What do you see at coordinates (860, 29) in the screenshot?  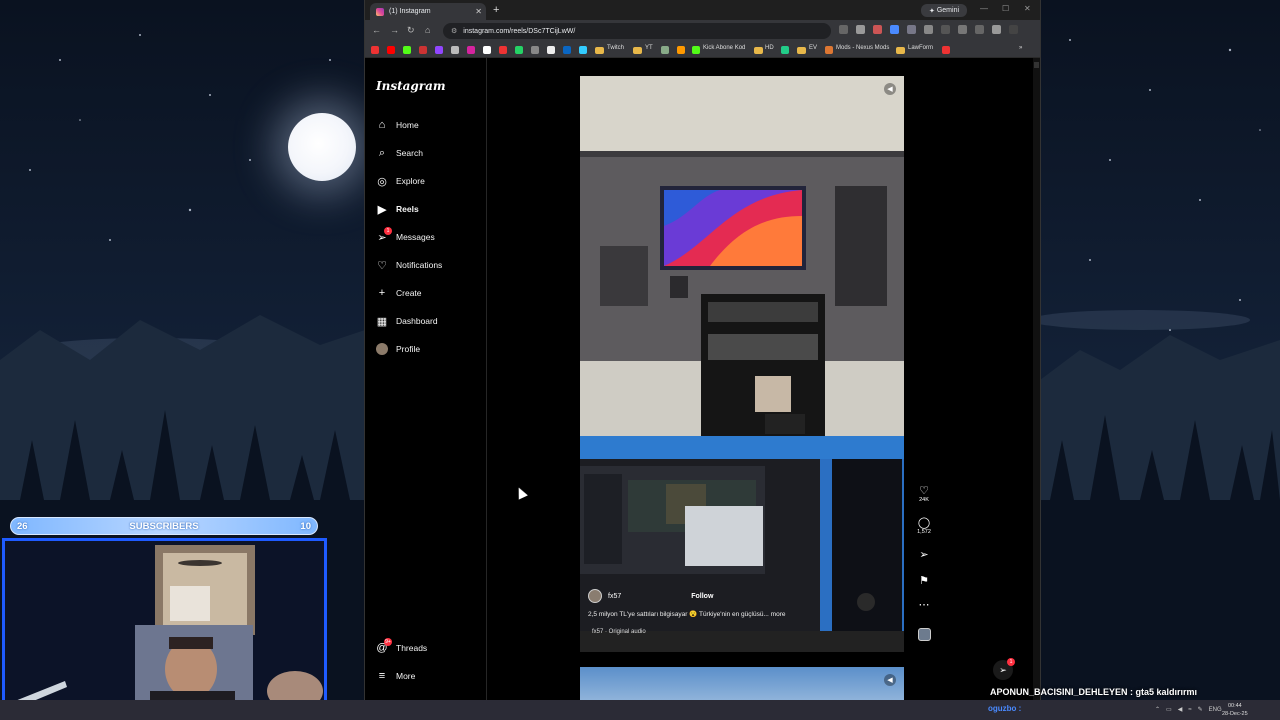 I see `bookmark-star-icon` at bounding box center [860, 29].